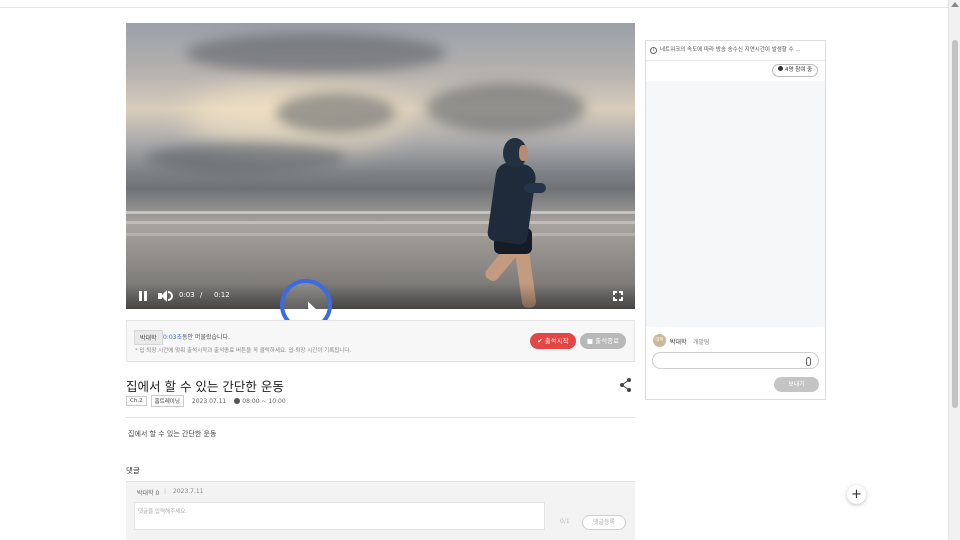  Describe the element at coordinates (167, 401) in the screenshot. I see `category-chip: 홈트레이닝` at that location.